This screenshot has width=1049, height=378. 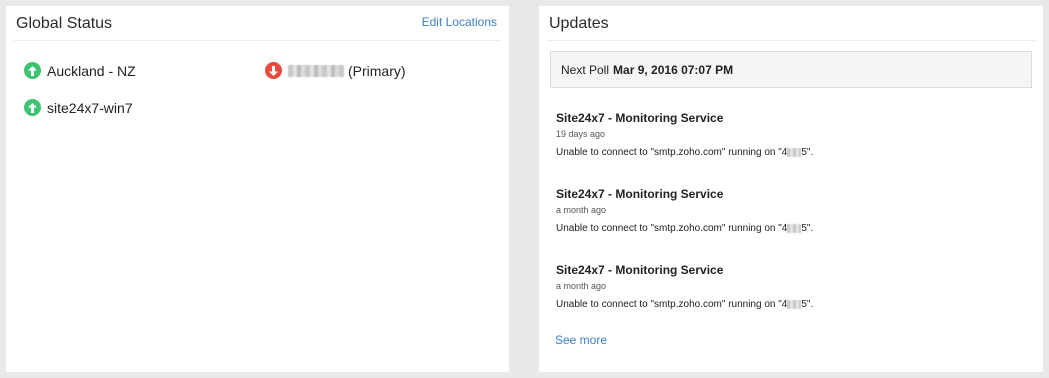 What do you see at coordinates (791, 69) in the screenshot?
I see `next-poll-box: Next Poll Mar 9, 2016 07:07 PM` at bounding box center [791, 69].